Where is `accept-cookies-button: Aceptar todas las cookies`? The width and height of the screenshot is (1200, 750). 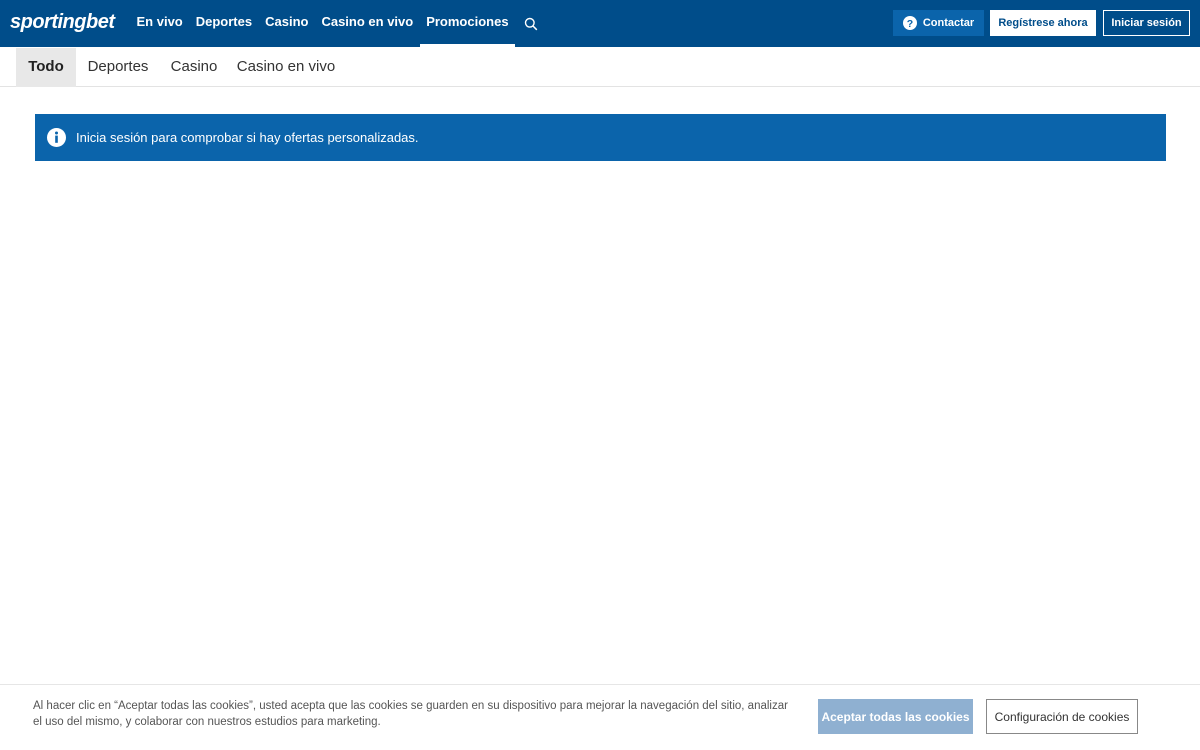 accept-cookies-button: Aceptar todas las cookies is located at coordinates (895, 716).